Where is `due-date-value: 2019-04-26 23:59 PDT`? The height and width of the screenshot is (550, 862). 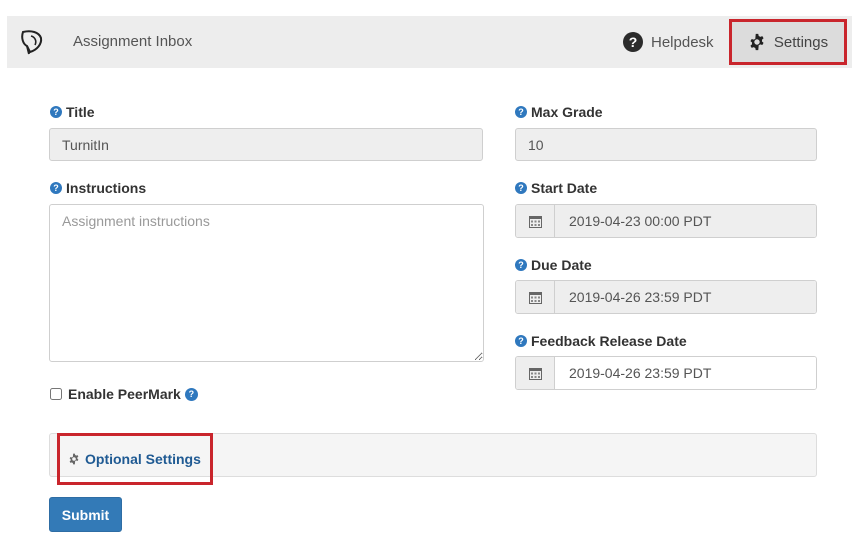
due-date-value: 2019-04-26 23:59 PDT is located at coordinates (685, 297).